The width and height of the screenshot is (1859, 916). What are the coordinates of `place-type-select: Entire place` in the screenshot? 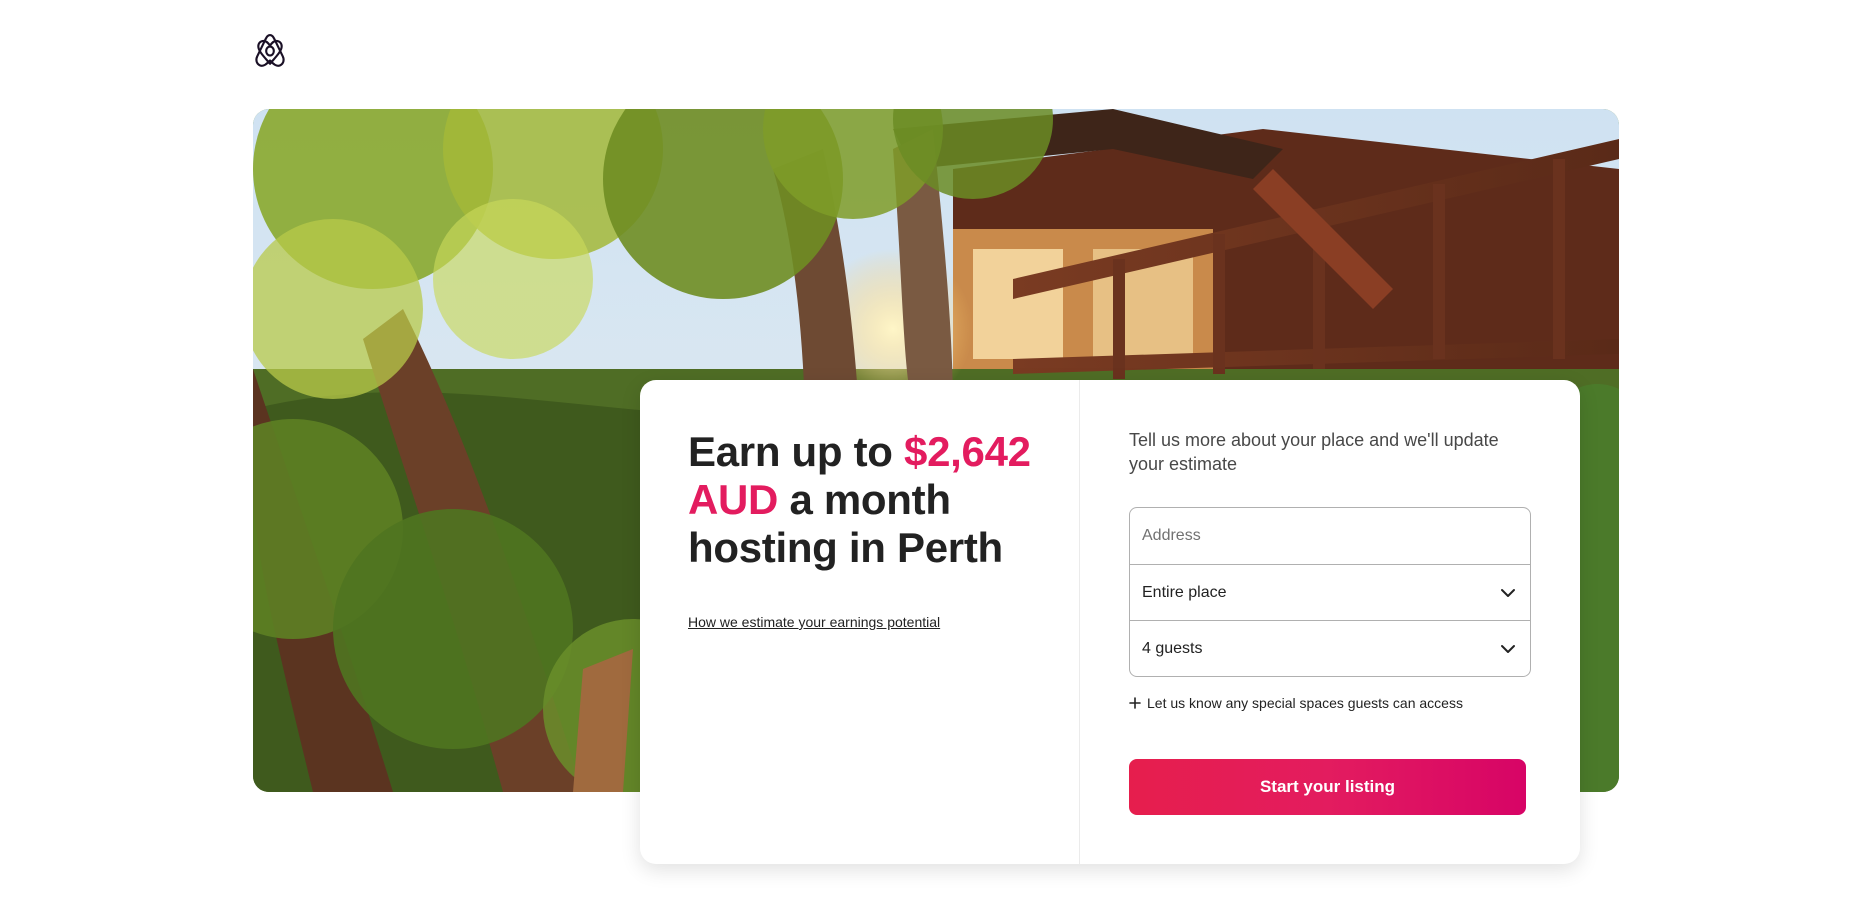 It's located at (1330, 592).